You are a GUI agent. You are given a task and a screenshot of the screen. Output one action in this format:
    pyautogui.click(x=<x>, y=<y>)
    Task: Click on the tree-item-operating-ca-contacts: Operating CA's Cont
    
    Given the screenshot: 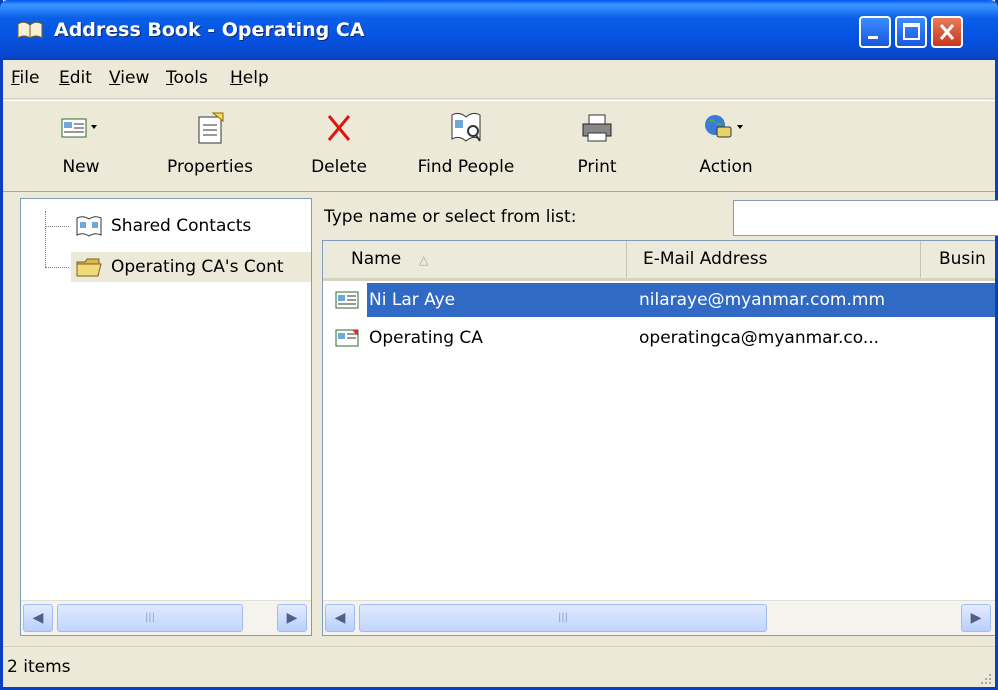 What is the action you would take?
    pyautogui.click(x=191, y=267)
    